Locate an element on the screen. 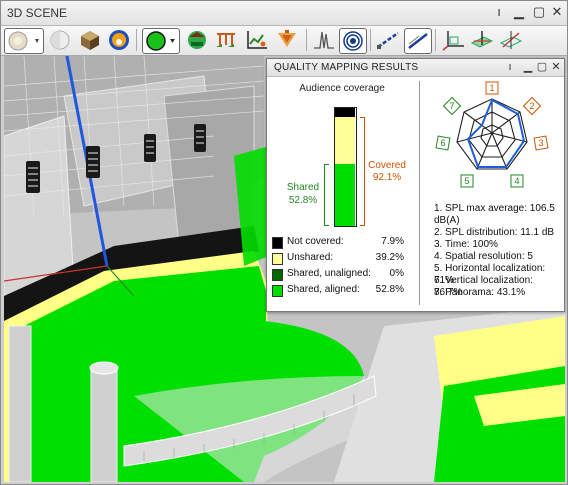  radar-label-4: 4 is located at coordinates (516, 181).